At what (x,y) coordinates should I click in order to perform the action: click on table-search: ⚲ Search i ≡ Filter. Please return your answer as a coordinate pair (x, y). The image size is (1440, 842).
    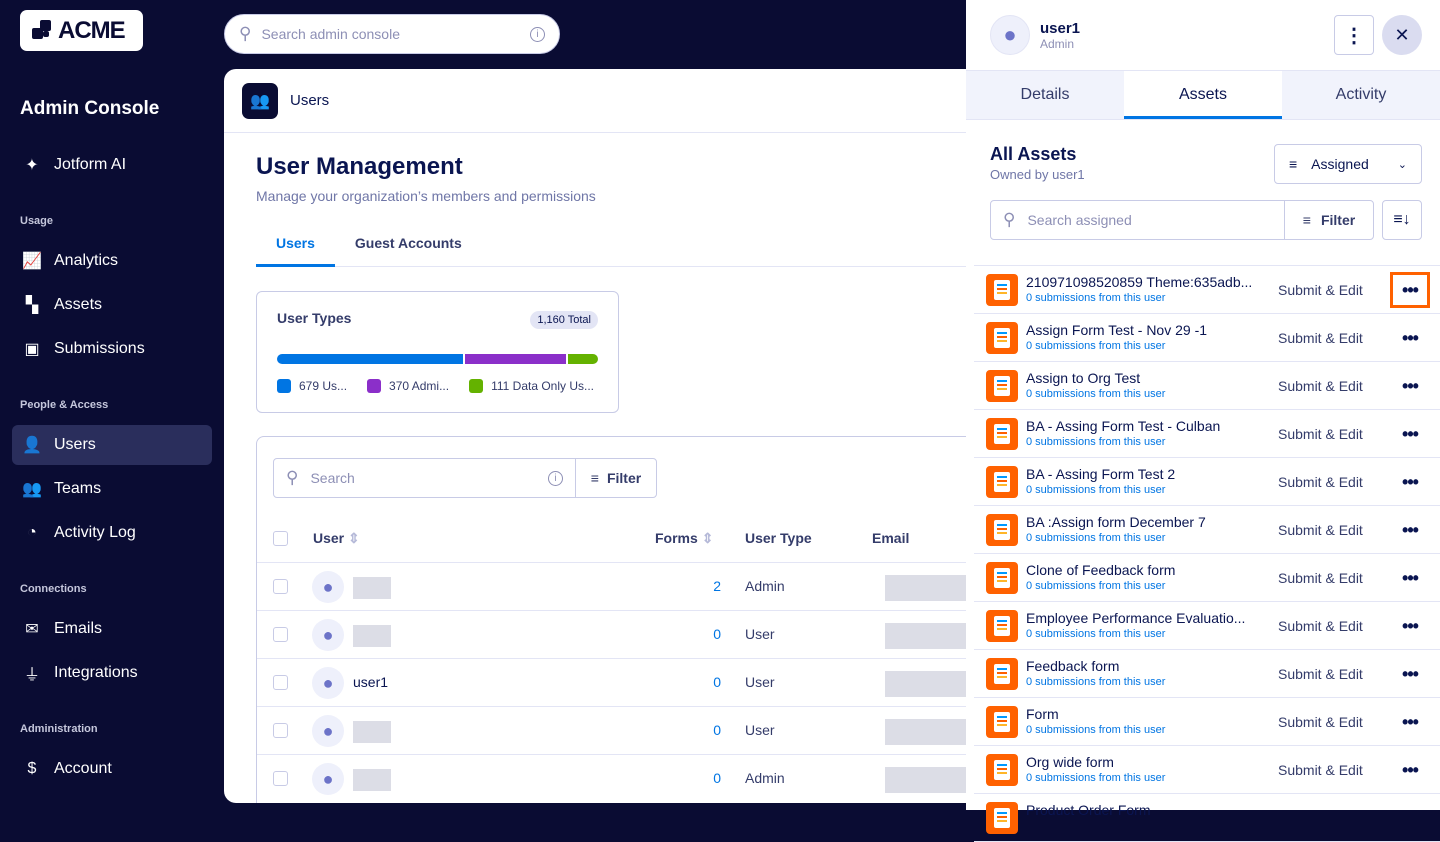
    Looking at the image, I should click on (465, 478).